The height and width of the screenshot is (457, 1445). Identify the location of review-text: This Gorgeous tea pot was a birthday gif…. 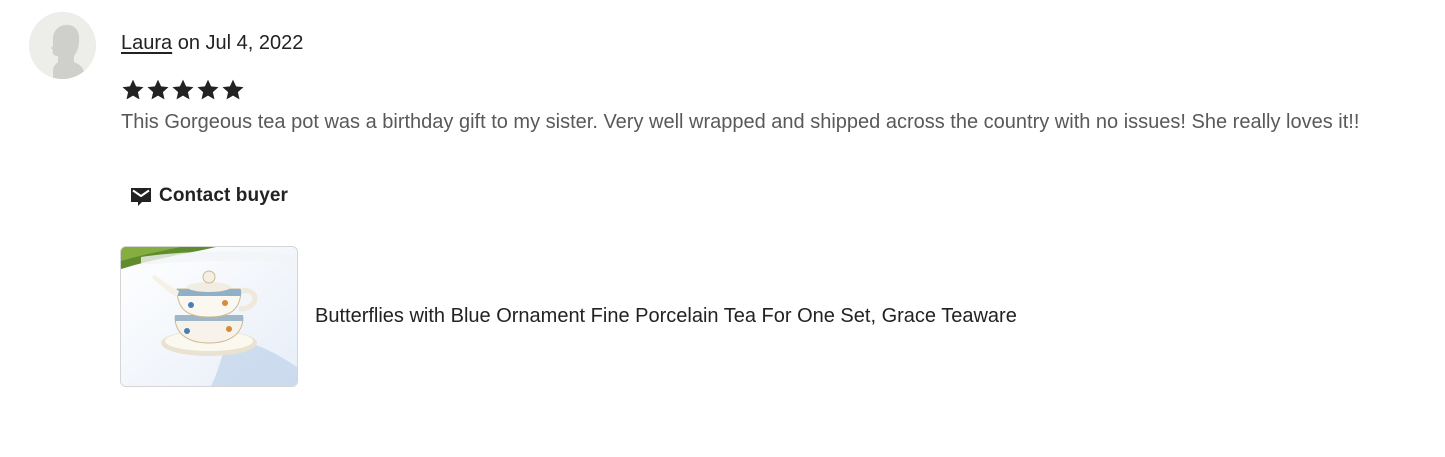
(740, 122).